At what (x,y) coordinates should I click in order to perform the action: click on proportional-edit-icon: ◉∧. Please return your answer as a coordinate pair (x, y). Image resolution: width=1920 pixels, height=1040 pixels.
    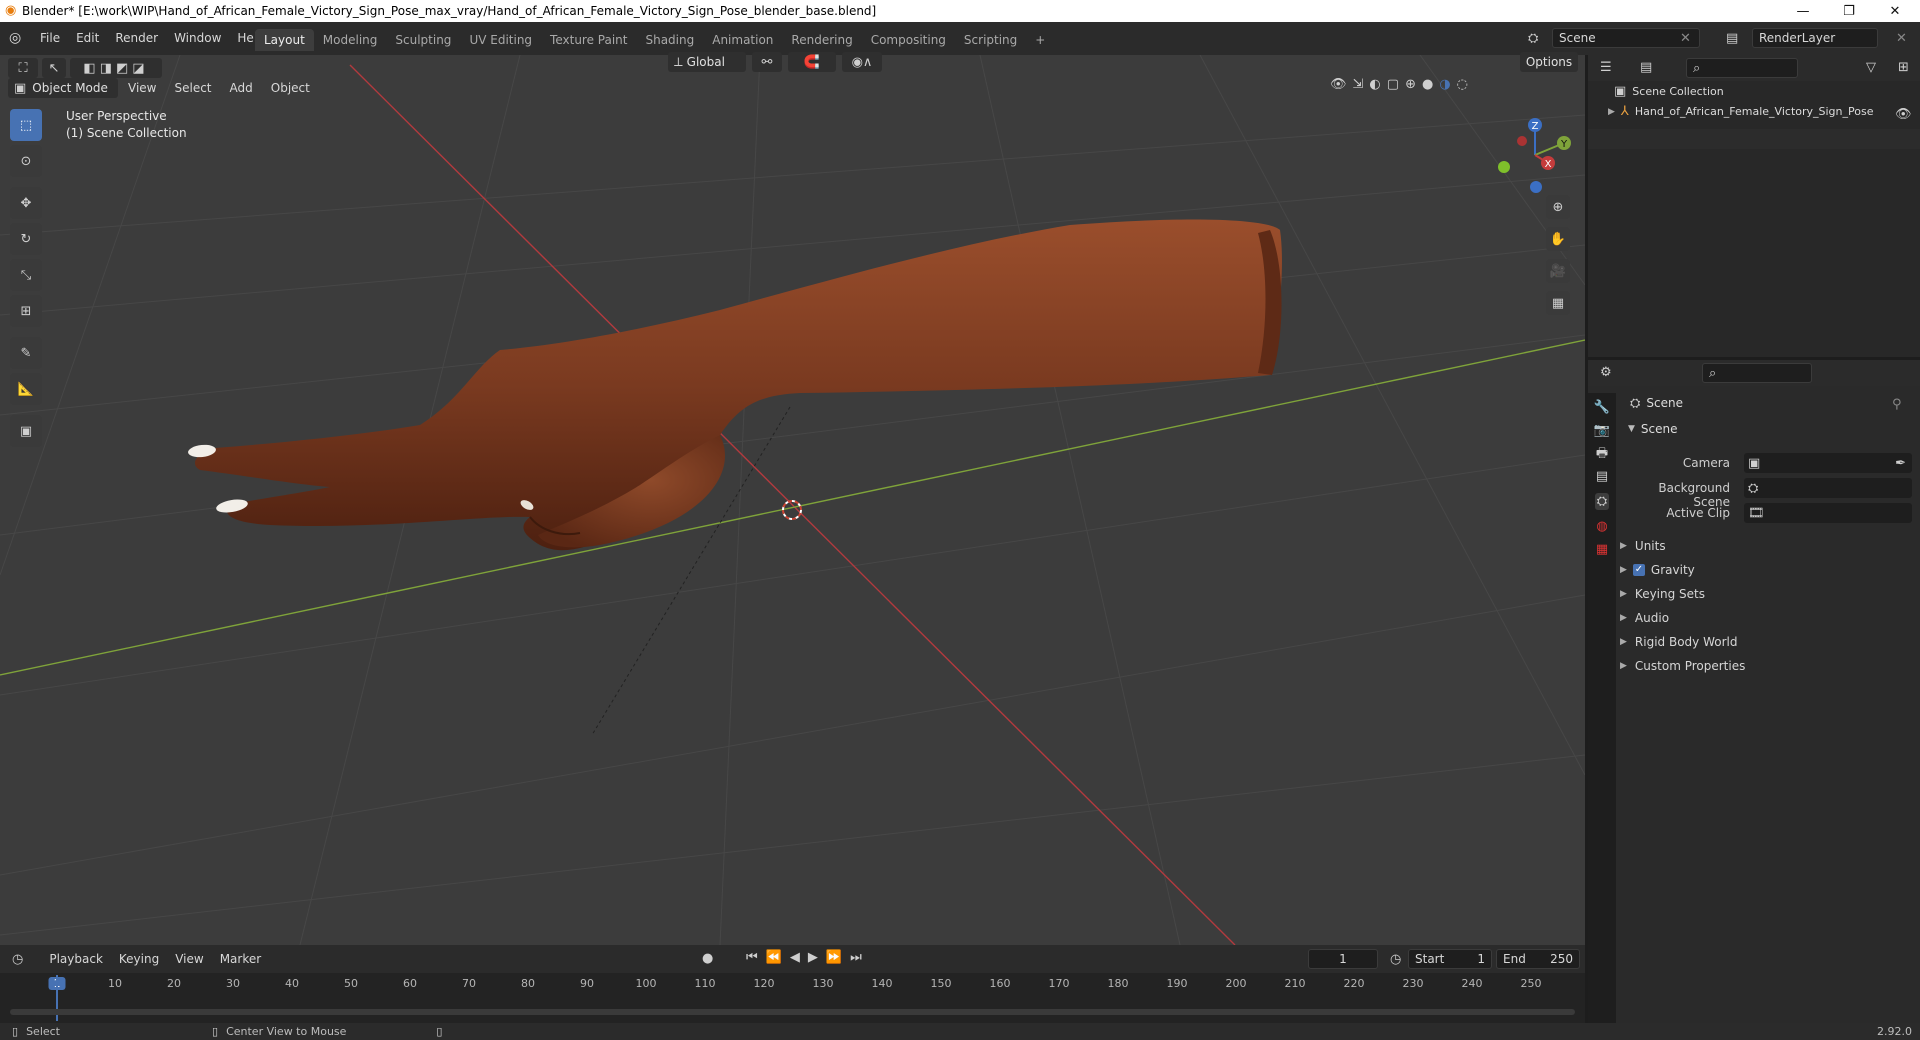
    Looking at the image, I should click on (862, 62).